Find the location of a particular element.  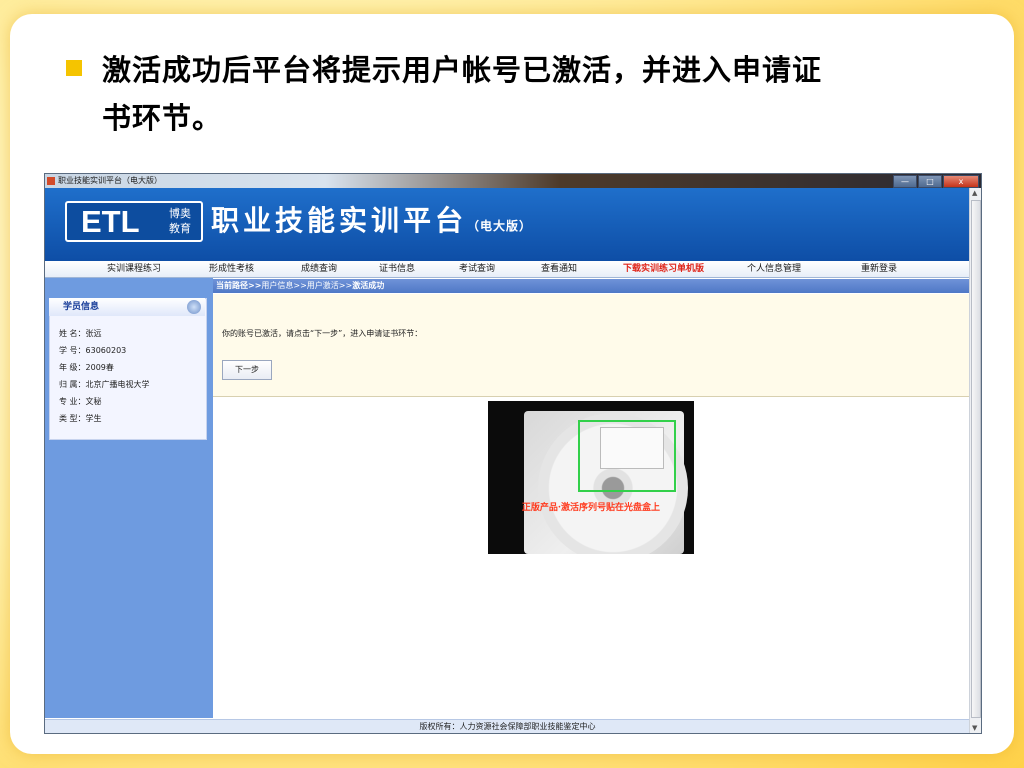

logo-subtitle: 博奥 教育 is located at coordinates (180, 221).